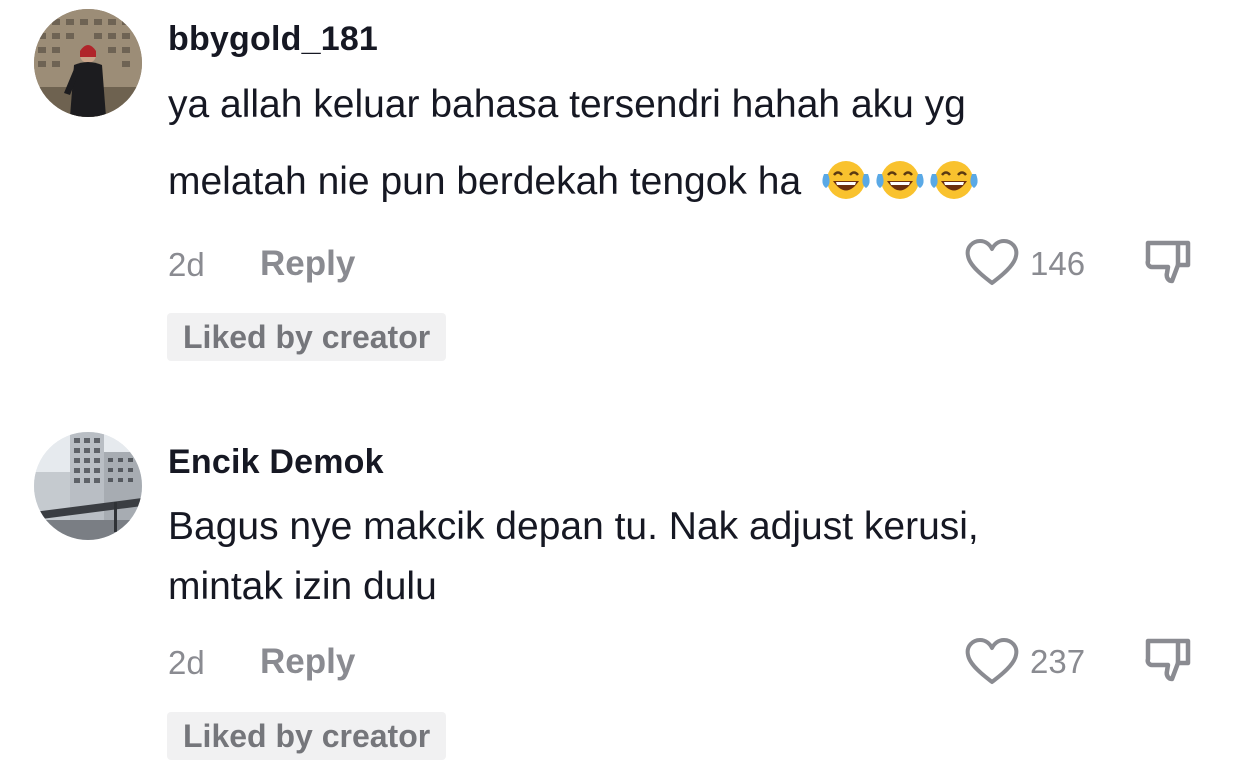  What do you see at coordinates (663, 587) in the screenshot?
I see `comment-text: mintak izin dulu` at bounding box center [663, 587].